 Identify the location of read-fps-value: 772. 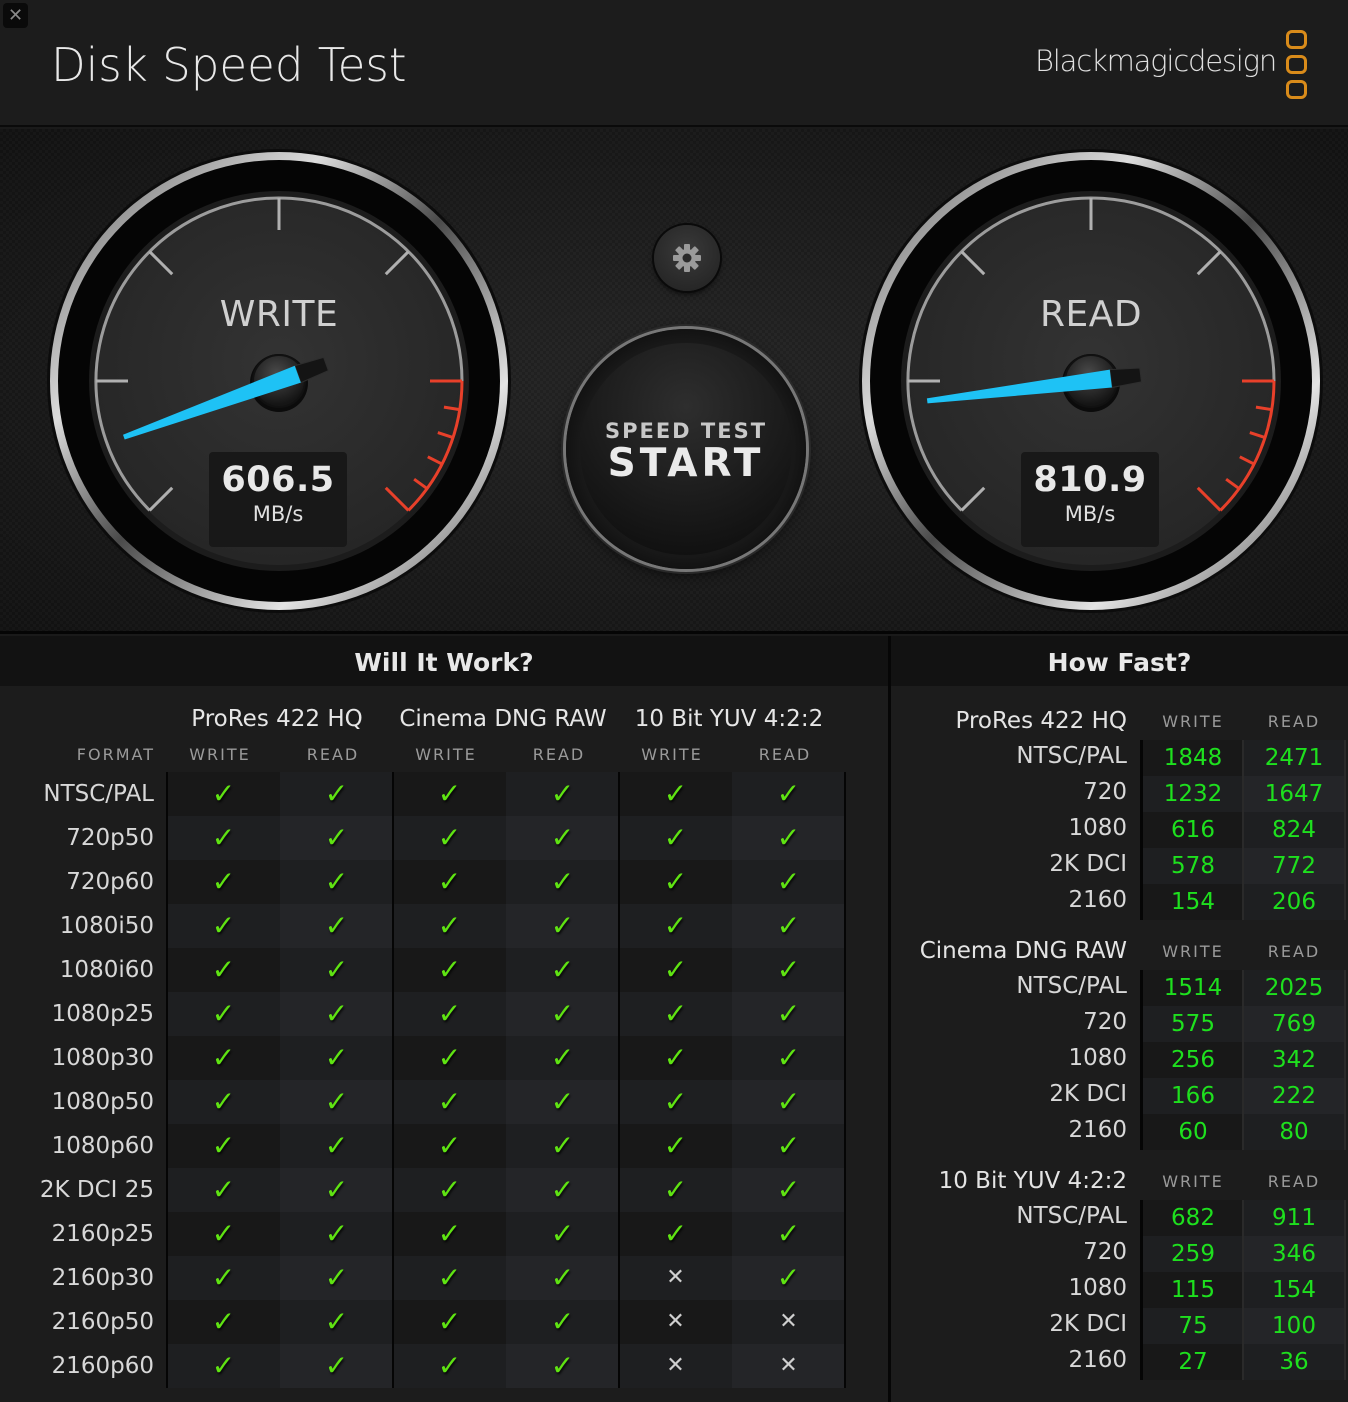
(1294, 866).